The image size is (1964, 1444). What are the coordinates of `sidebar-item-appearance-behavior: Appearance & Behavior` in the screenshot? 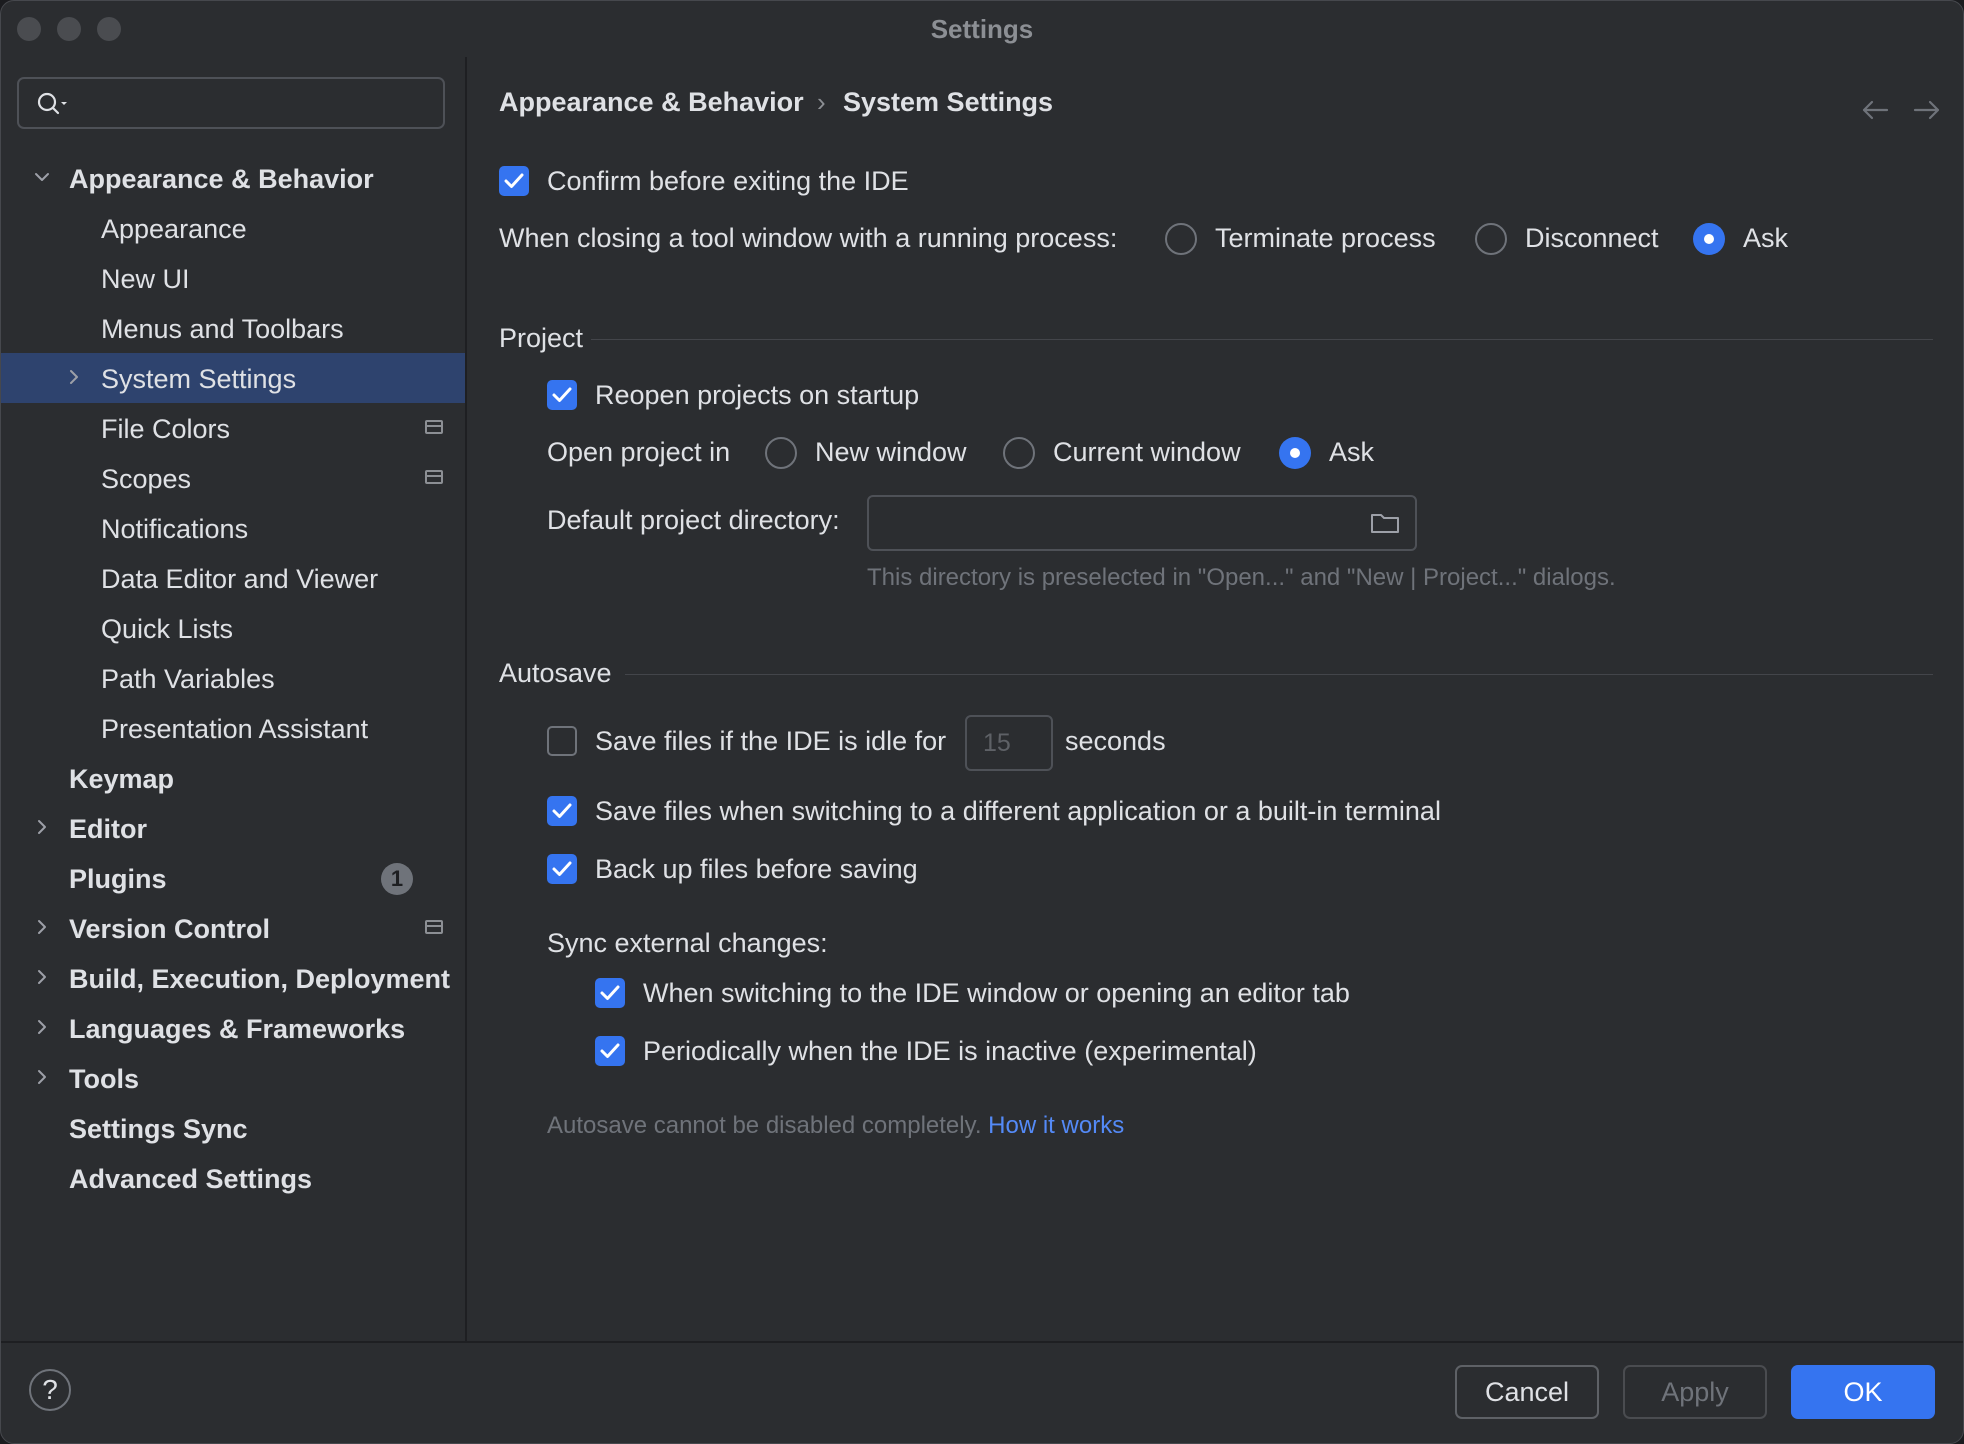 It's located at (233, 178).